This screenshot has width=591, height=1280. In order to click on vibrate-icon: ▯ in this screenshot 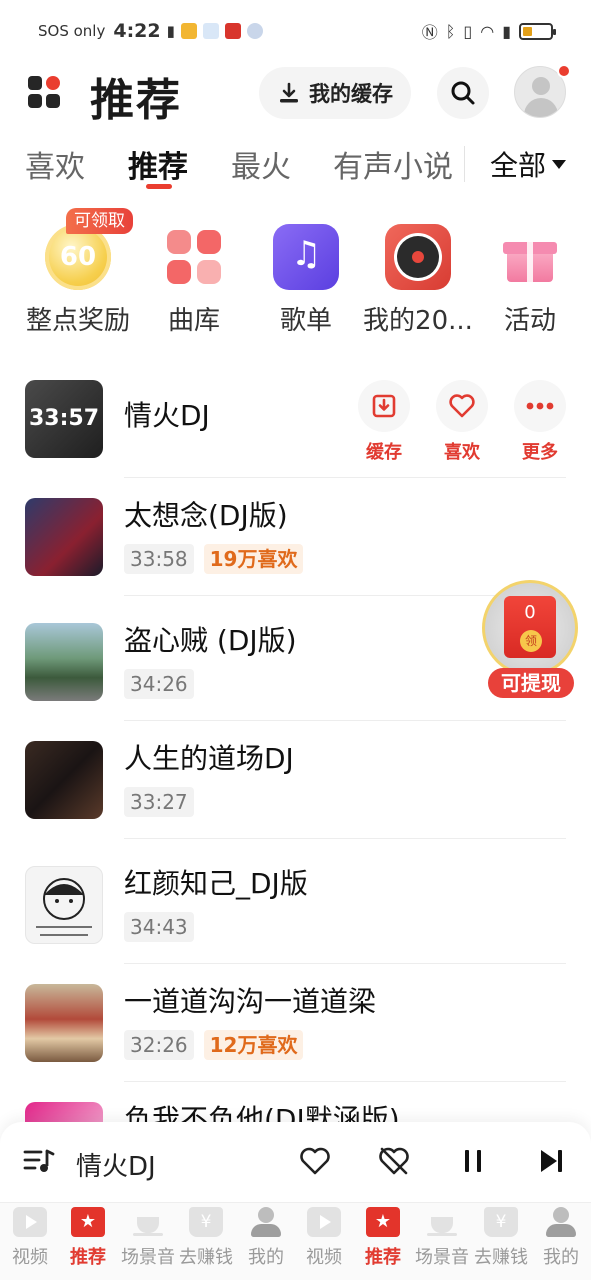, I will do `click(468, 31)`.